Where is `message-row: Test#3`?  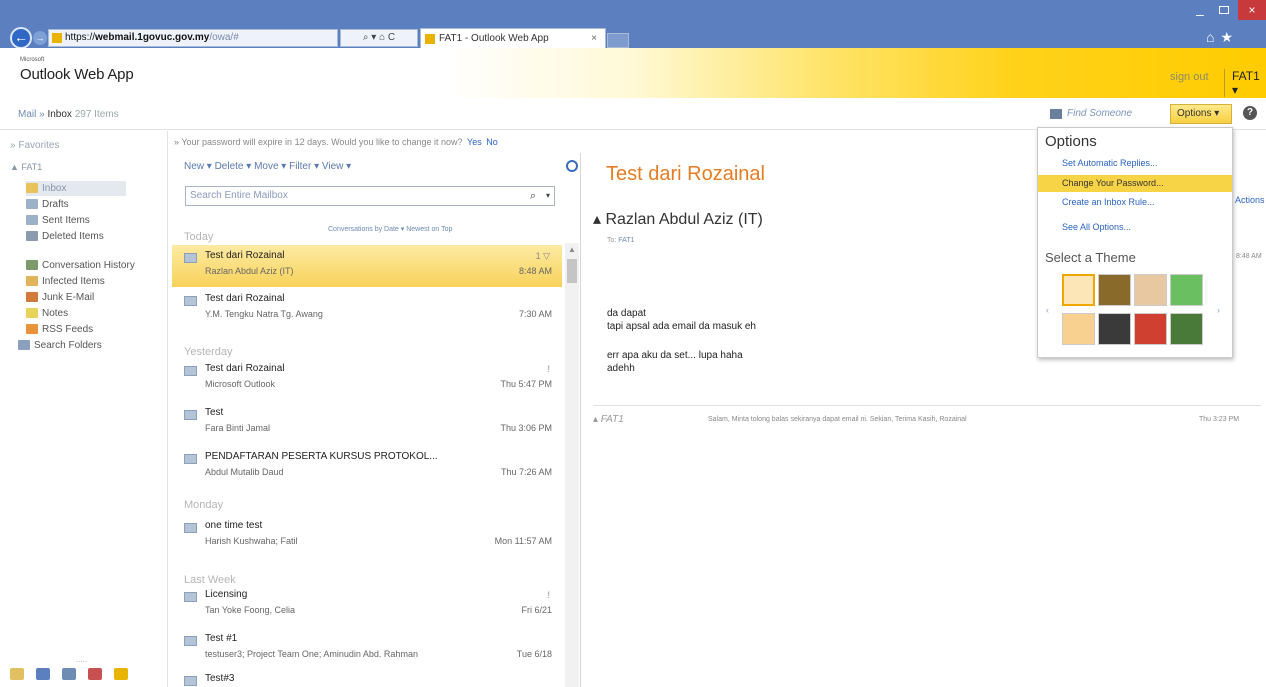 message-row: Test#3 is located at coordinates (367, 677).